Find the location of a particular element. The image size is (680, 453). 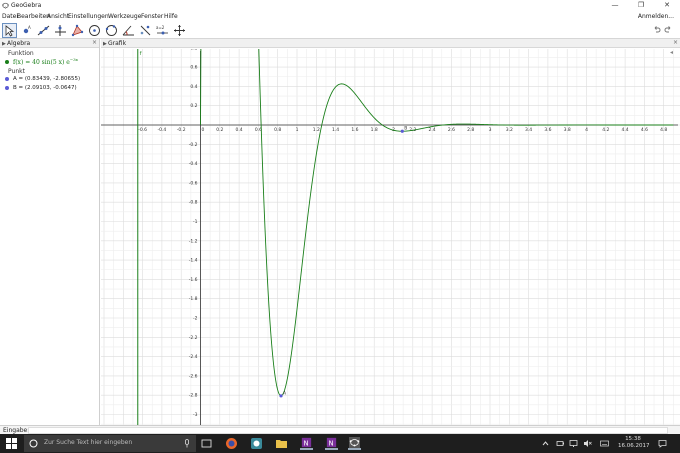

point-entry-a: A = (0.83439, -2.80655) is located at coordinates (42, 79).